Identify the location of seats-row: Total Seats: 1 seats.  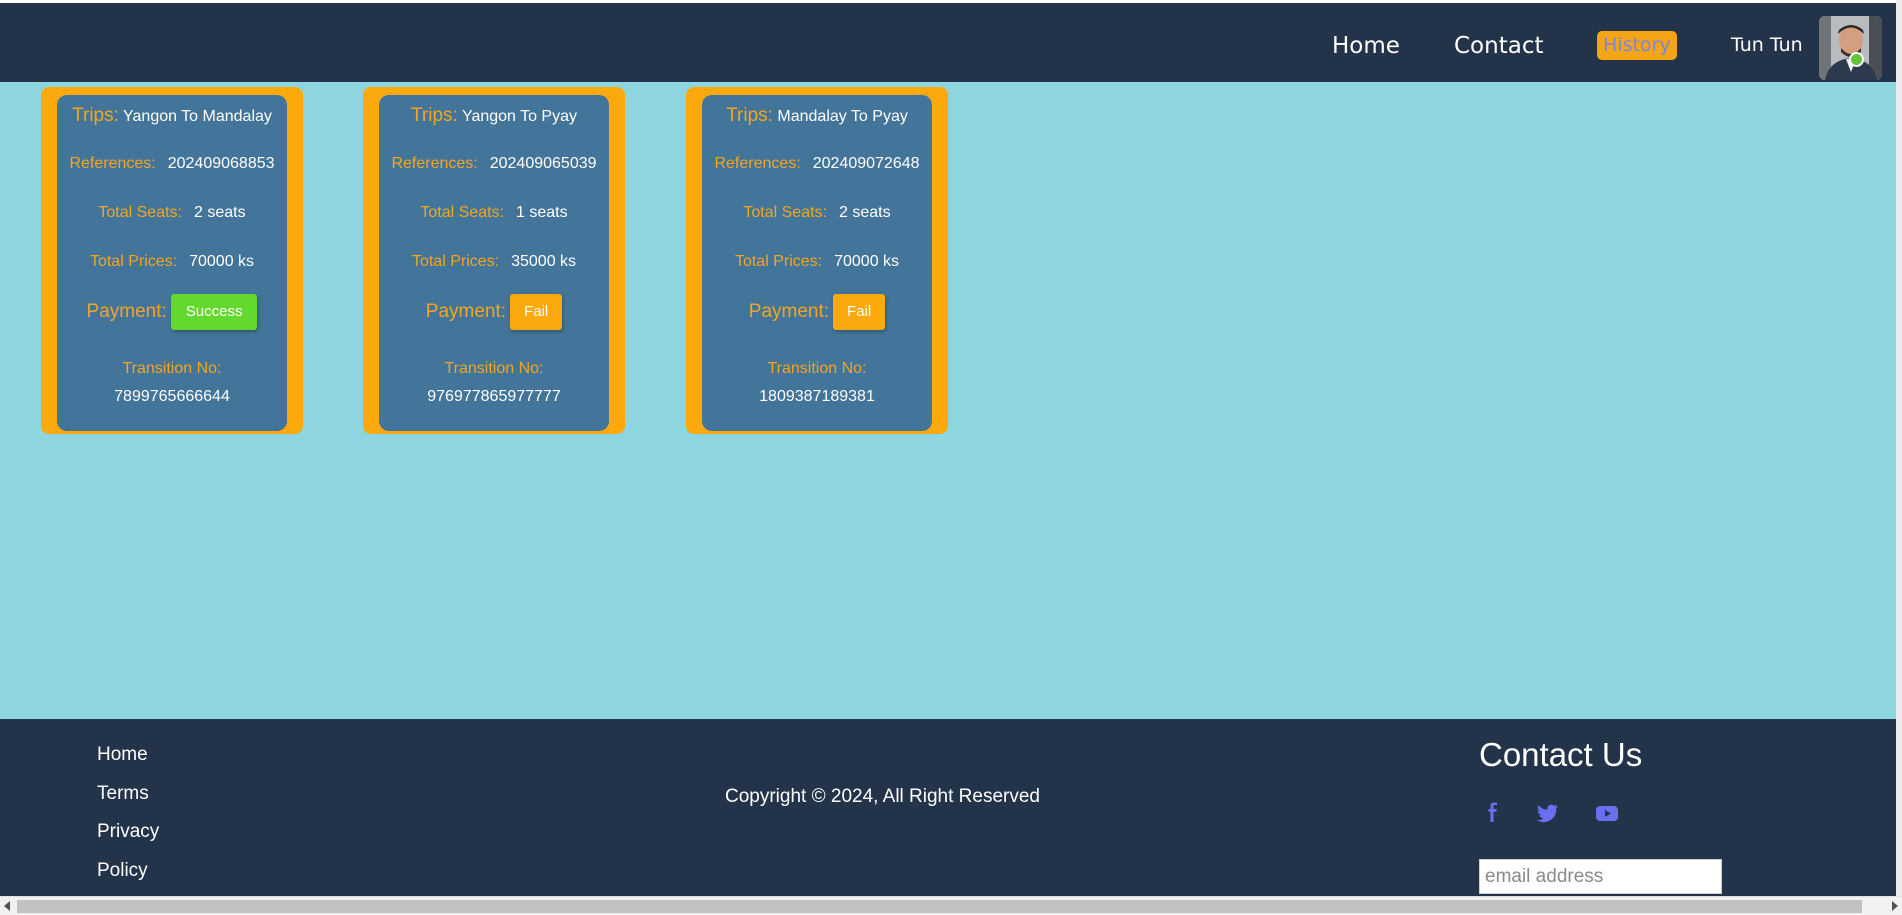
(494, 213).